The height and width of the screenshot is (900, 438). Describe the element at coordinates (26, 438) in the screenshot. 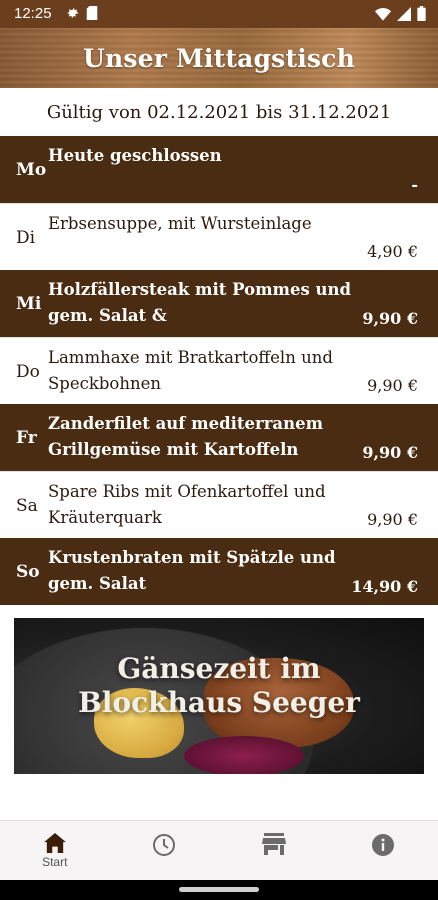

I see `menu-day: Fr` at that location.